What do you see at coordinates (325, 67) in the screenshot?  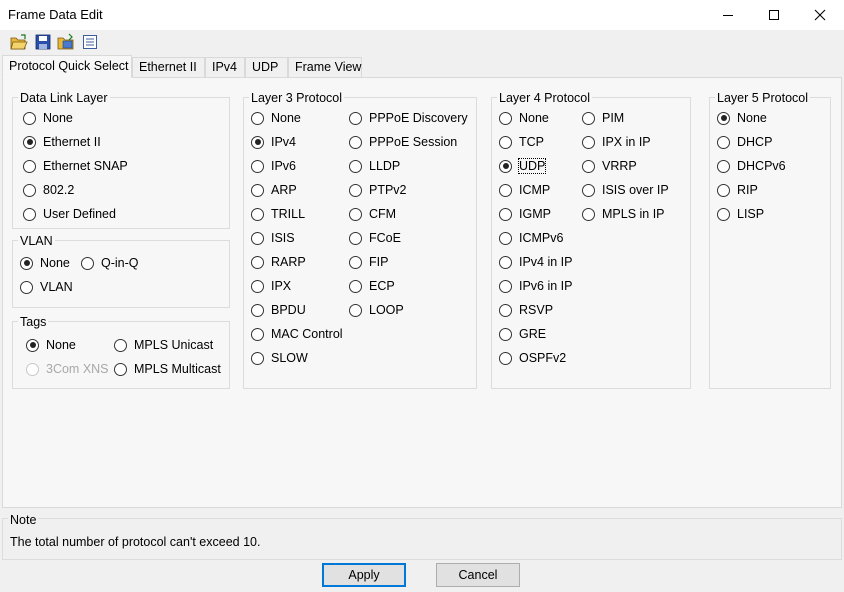 I see `tab-frame-view: Frame View` at bounding box center [325, 67].